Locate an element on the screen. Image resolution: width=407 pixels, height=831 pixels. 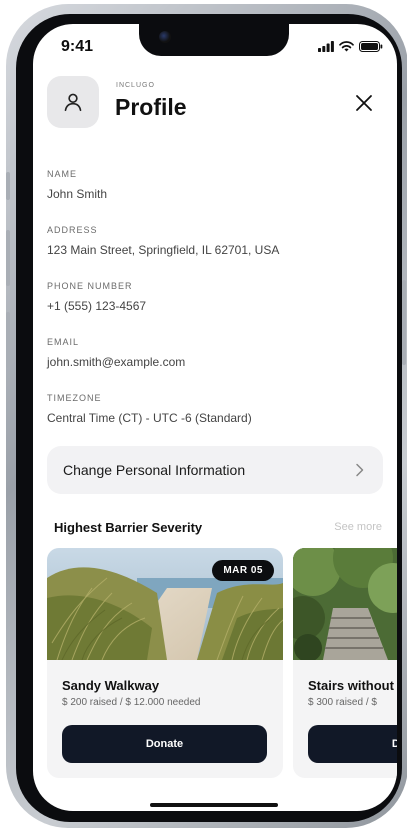
barrier-card: Stairs without $ 300 raised / $ Donate is located at coordinates (345, 663).